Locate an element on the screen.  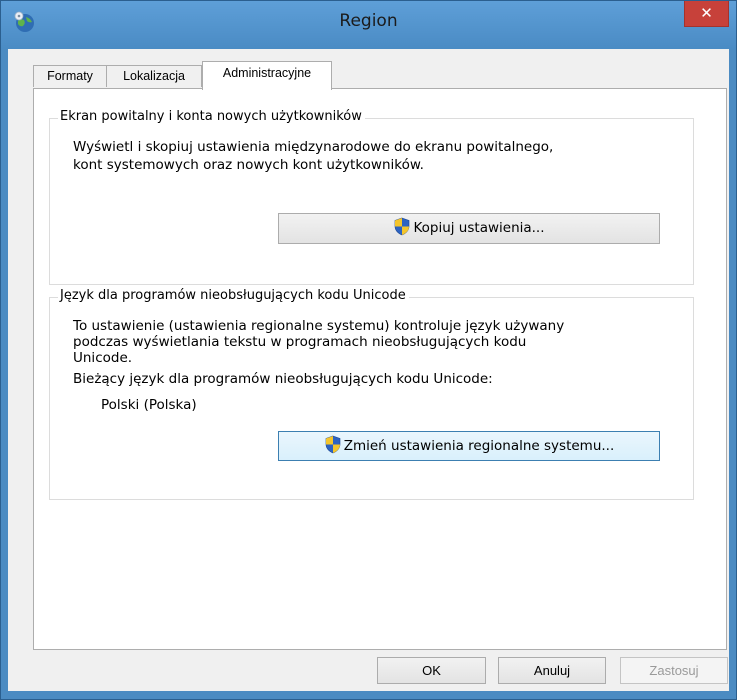
ok-button: OK is located at coordinates (431, 670).